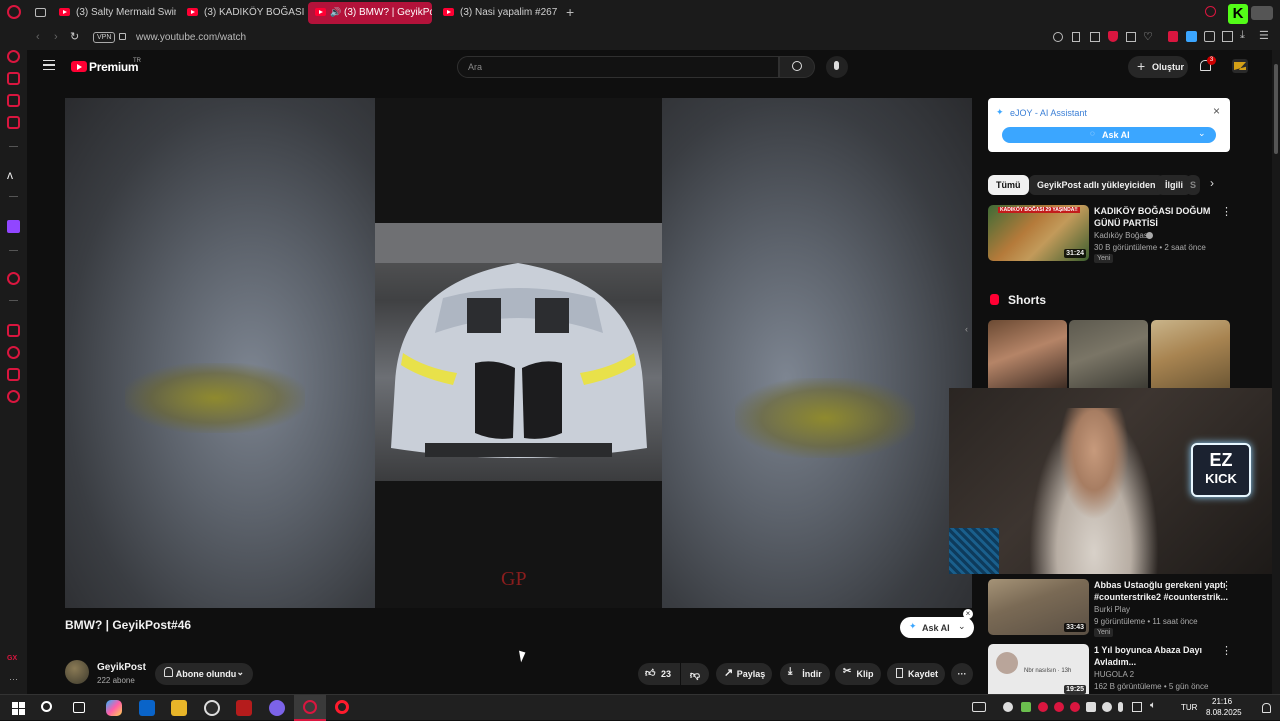 This screenshot has width=1280, height=721. What do you see at coordinates (1158, 67) in the screenshot?
I see `create-button: + Oluştur` at bounding box center [1158, 67].